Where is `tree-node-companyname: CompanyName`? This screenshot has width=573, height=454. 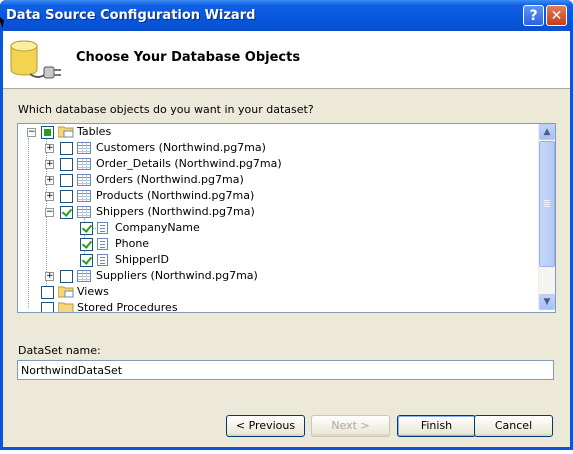
tree-node-companyname: CompanyName is located at coordinates (275, 228).